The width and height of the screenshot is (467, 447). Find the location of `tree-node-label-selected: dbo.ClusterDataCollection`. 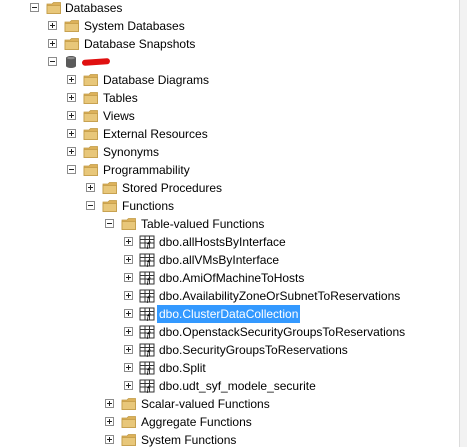

tree-node-label-selected: dbo.ClusterDataCollection is located at coordinates (229, 314).